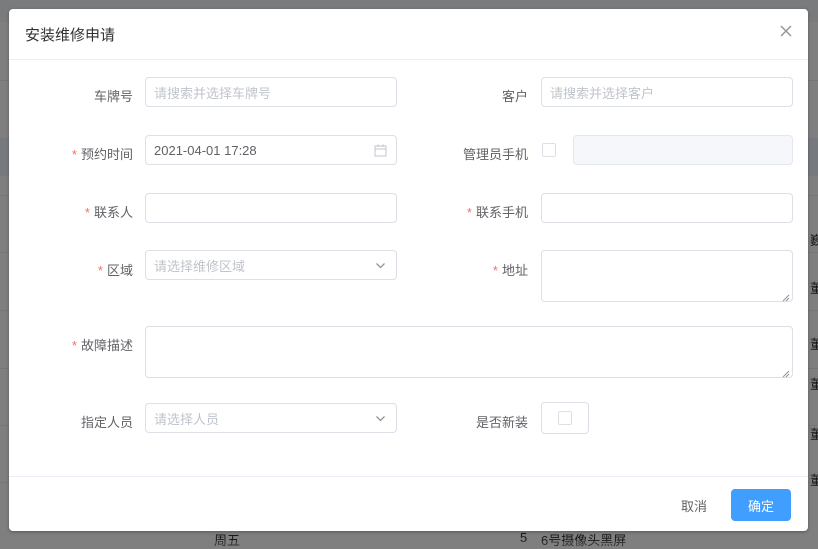 The width and height of the screenshot is (818, 549). I want to click on region-label: * 区域, so click(115, 270).